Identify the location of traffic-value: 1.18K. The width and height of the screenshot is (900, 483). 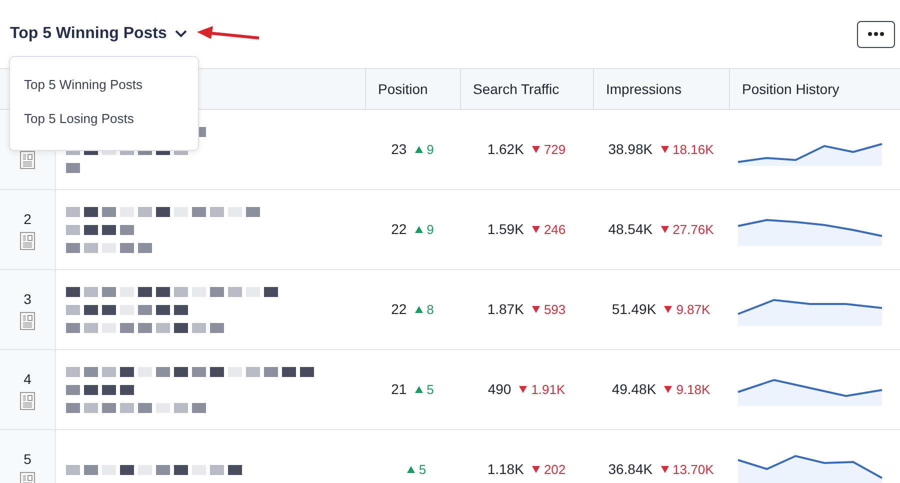
(505, 469).